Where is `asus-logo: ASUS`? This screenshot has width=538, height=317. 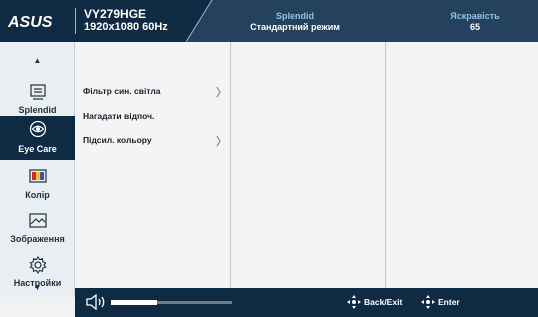
asus-logo: ASUS is located at coordinates (30, 22).